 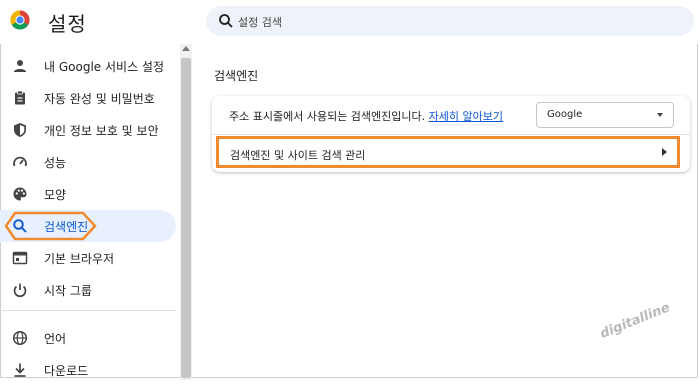 What do you see at coordinates (20, 97) in the screenshot?
I see `clipboard-icon` at bounding box center [20, 97].